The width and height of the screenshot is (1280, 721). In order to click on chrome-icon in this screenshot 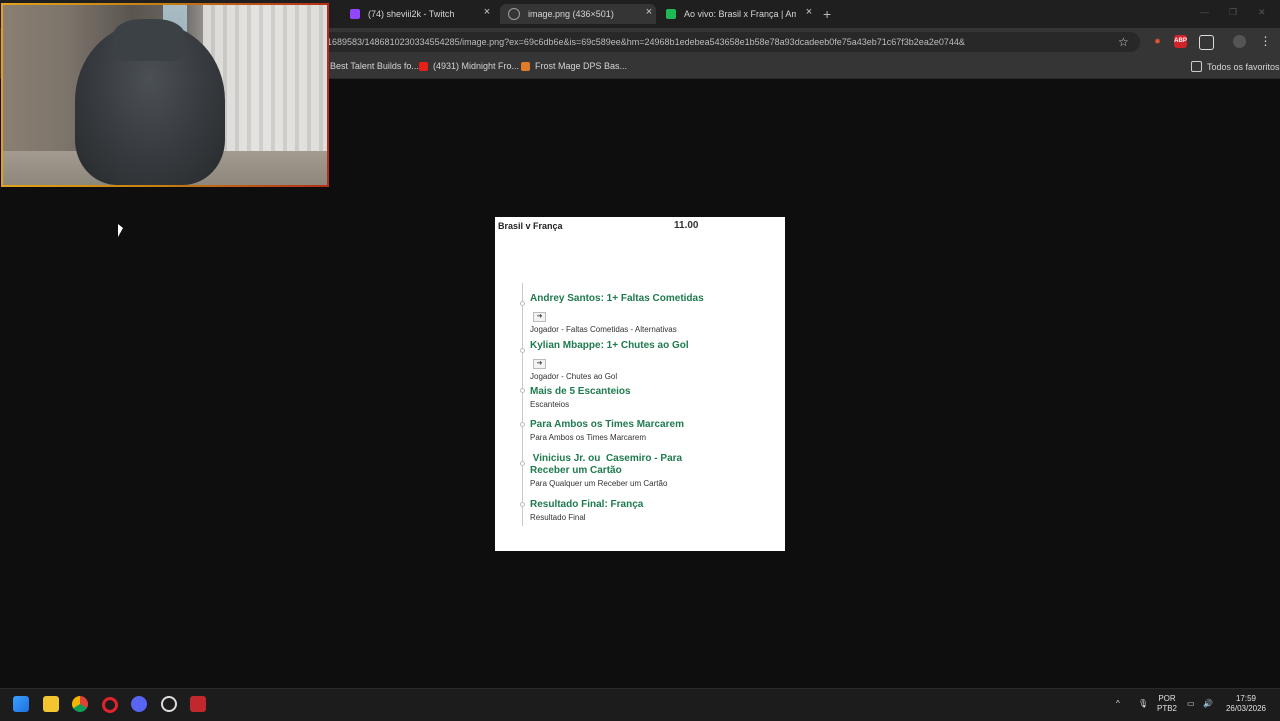, I will do `click(80, 704)`.